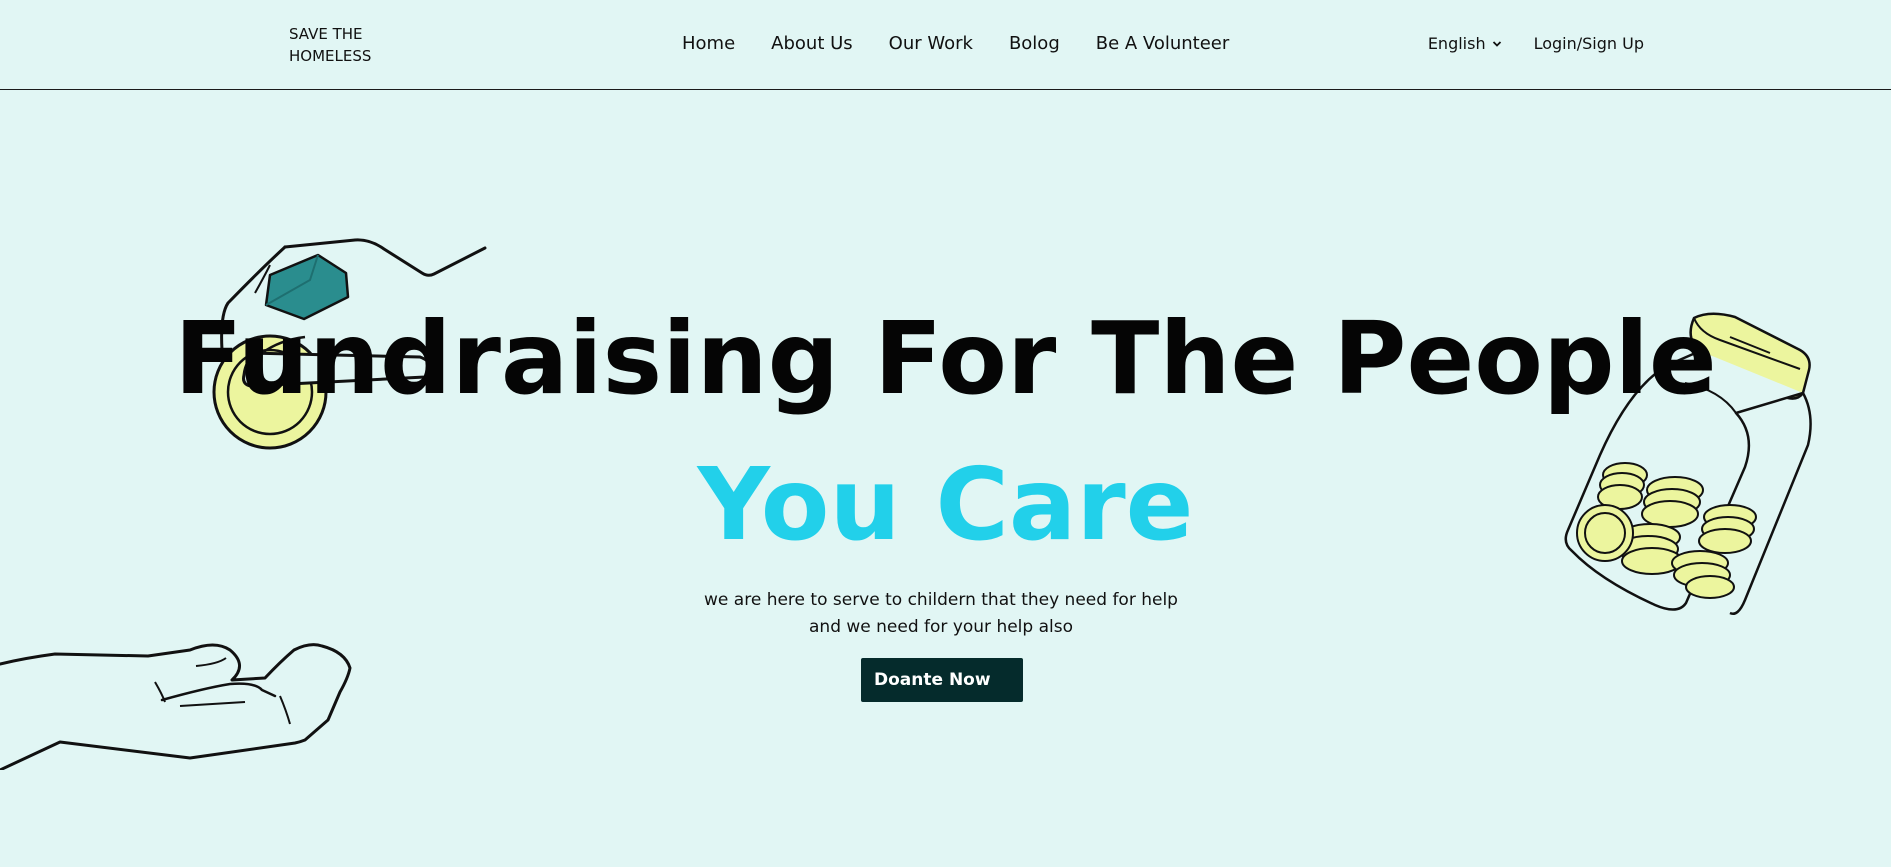 Image resolution: width=1891 pixels, height=867 pixels. What do you see at coordinates (945, 358) in the screenshot?
I see `hero-title: Fundraising For The People` at bounding box center [945, 358].